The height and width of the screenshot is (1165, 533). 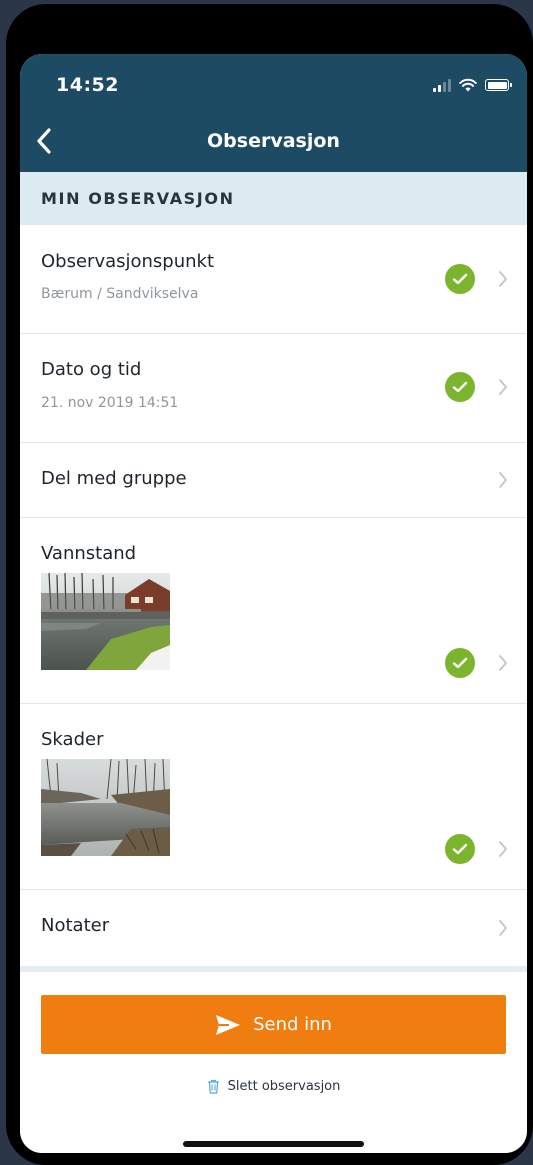 I want to click on row-title: Dato og tid, so click(x=91, y=369).